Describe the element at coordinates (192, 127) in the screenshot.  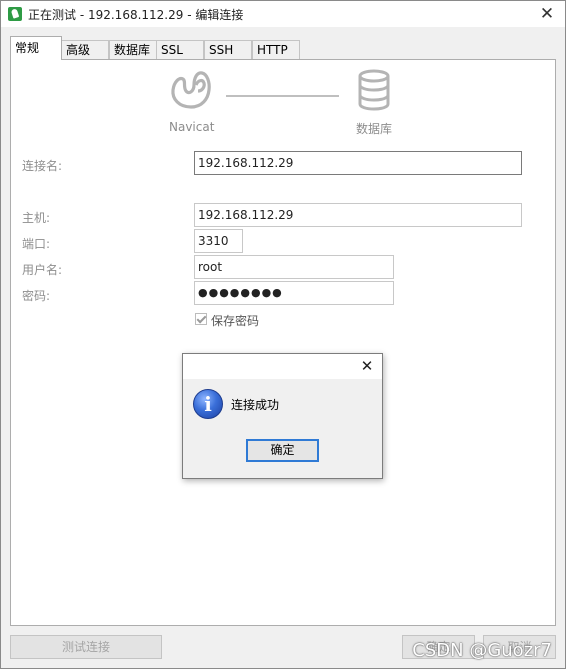
I see `navicat-label: Navicat` at that location.